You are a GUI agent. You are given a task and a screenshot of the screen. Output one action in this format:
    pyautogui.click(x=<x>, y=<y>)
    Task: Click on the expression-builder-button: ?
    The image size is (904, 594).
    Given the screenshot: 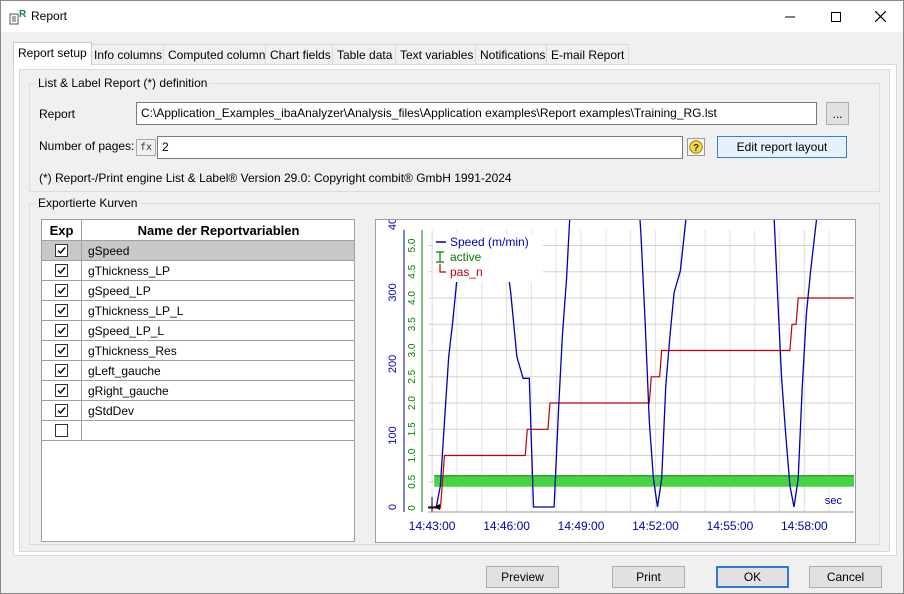 What is the action you would take?
    pyautogui.click(x=696, y=147)
    